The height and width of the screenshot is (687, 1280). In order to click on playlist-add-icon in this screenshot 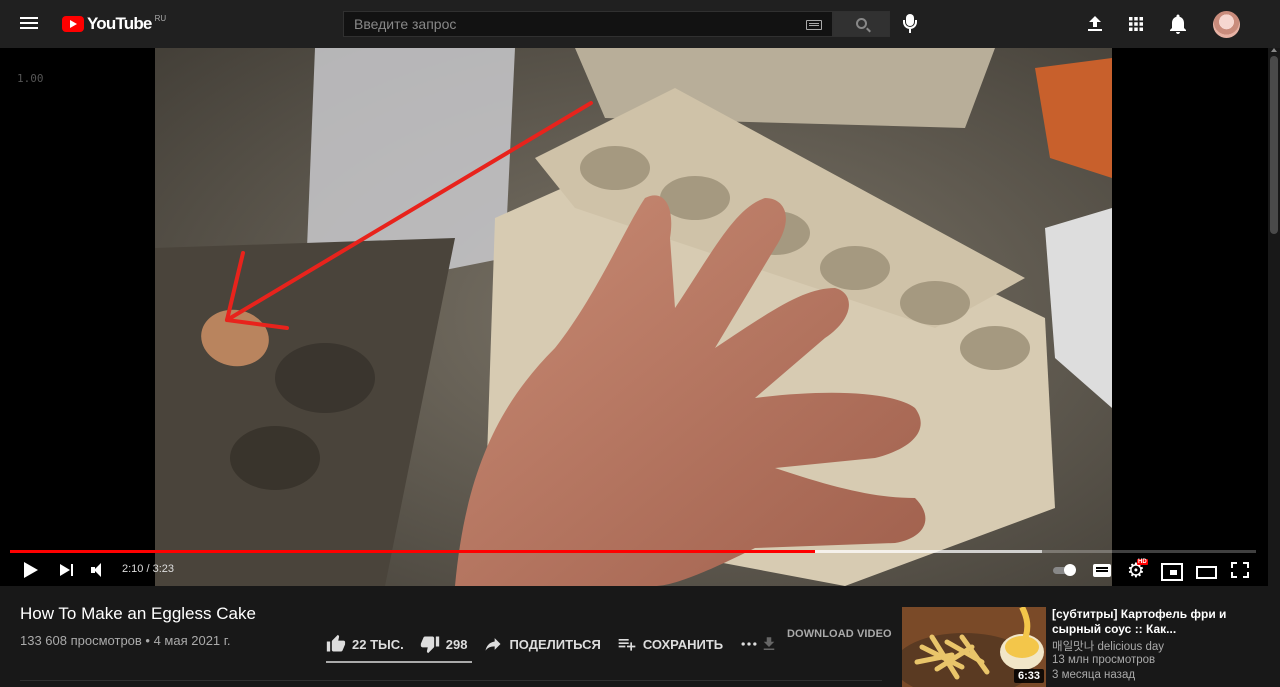, I will do `click(627, 645)`.